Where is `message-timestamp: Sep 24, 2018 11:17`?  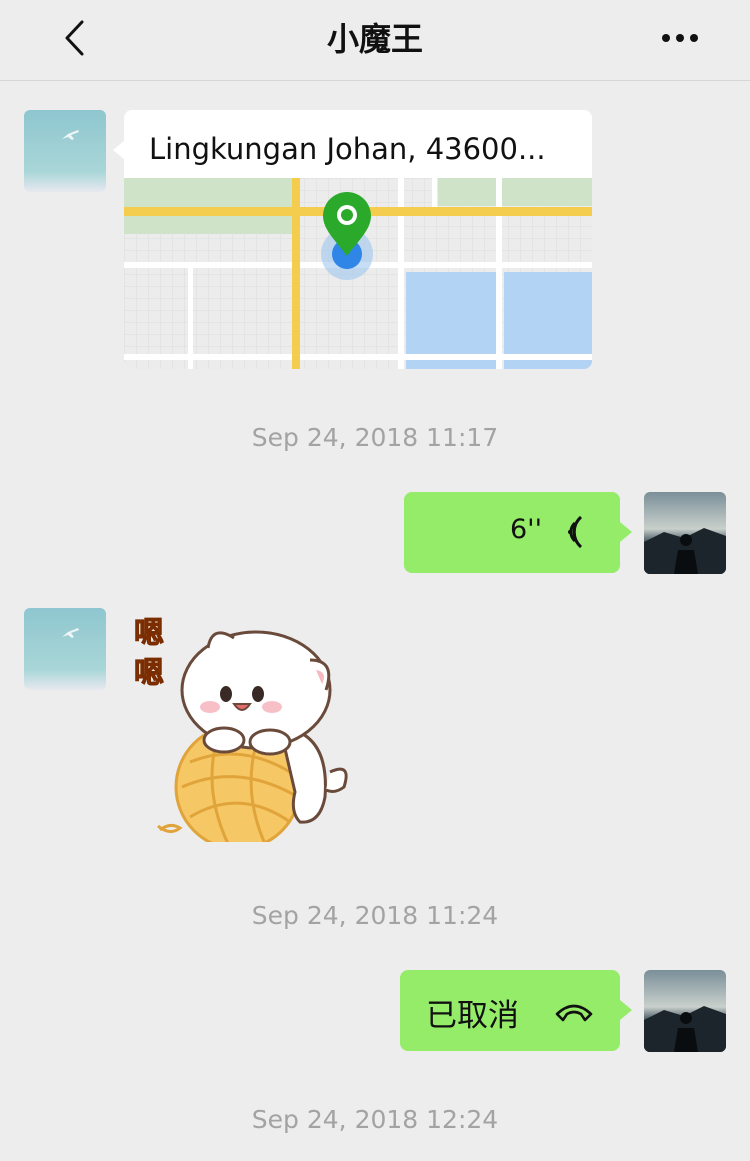 message-timestamp: Sep 24, 2018 11:17 is located at coordinates (375, 437).